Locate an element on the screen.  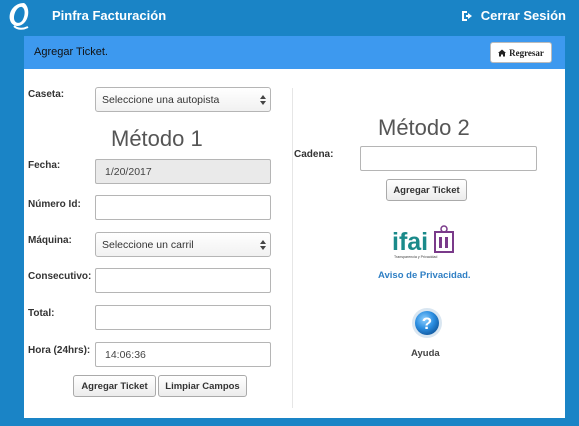
consecutivo-input is located at coordinates (183, 280).